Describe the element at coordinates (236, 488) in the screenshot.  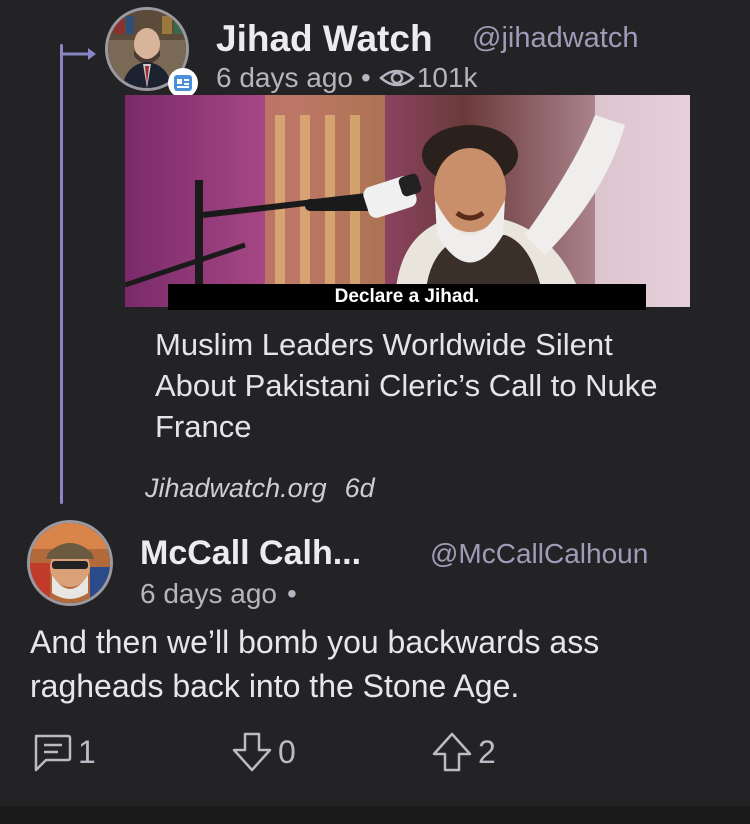
I see `source-domain: Jihadwatch.org` at that location.